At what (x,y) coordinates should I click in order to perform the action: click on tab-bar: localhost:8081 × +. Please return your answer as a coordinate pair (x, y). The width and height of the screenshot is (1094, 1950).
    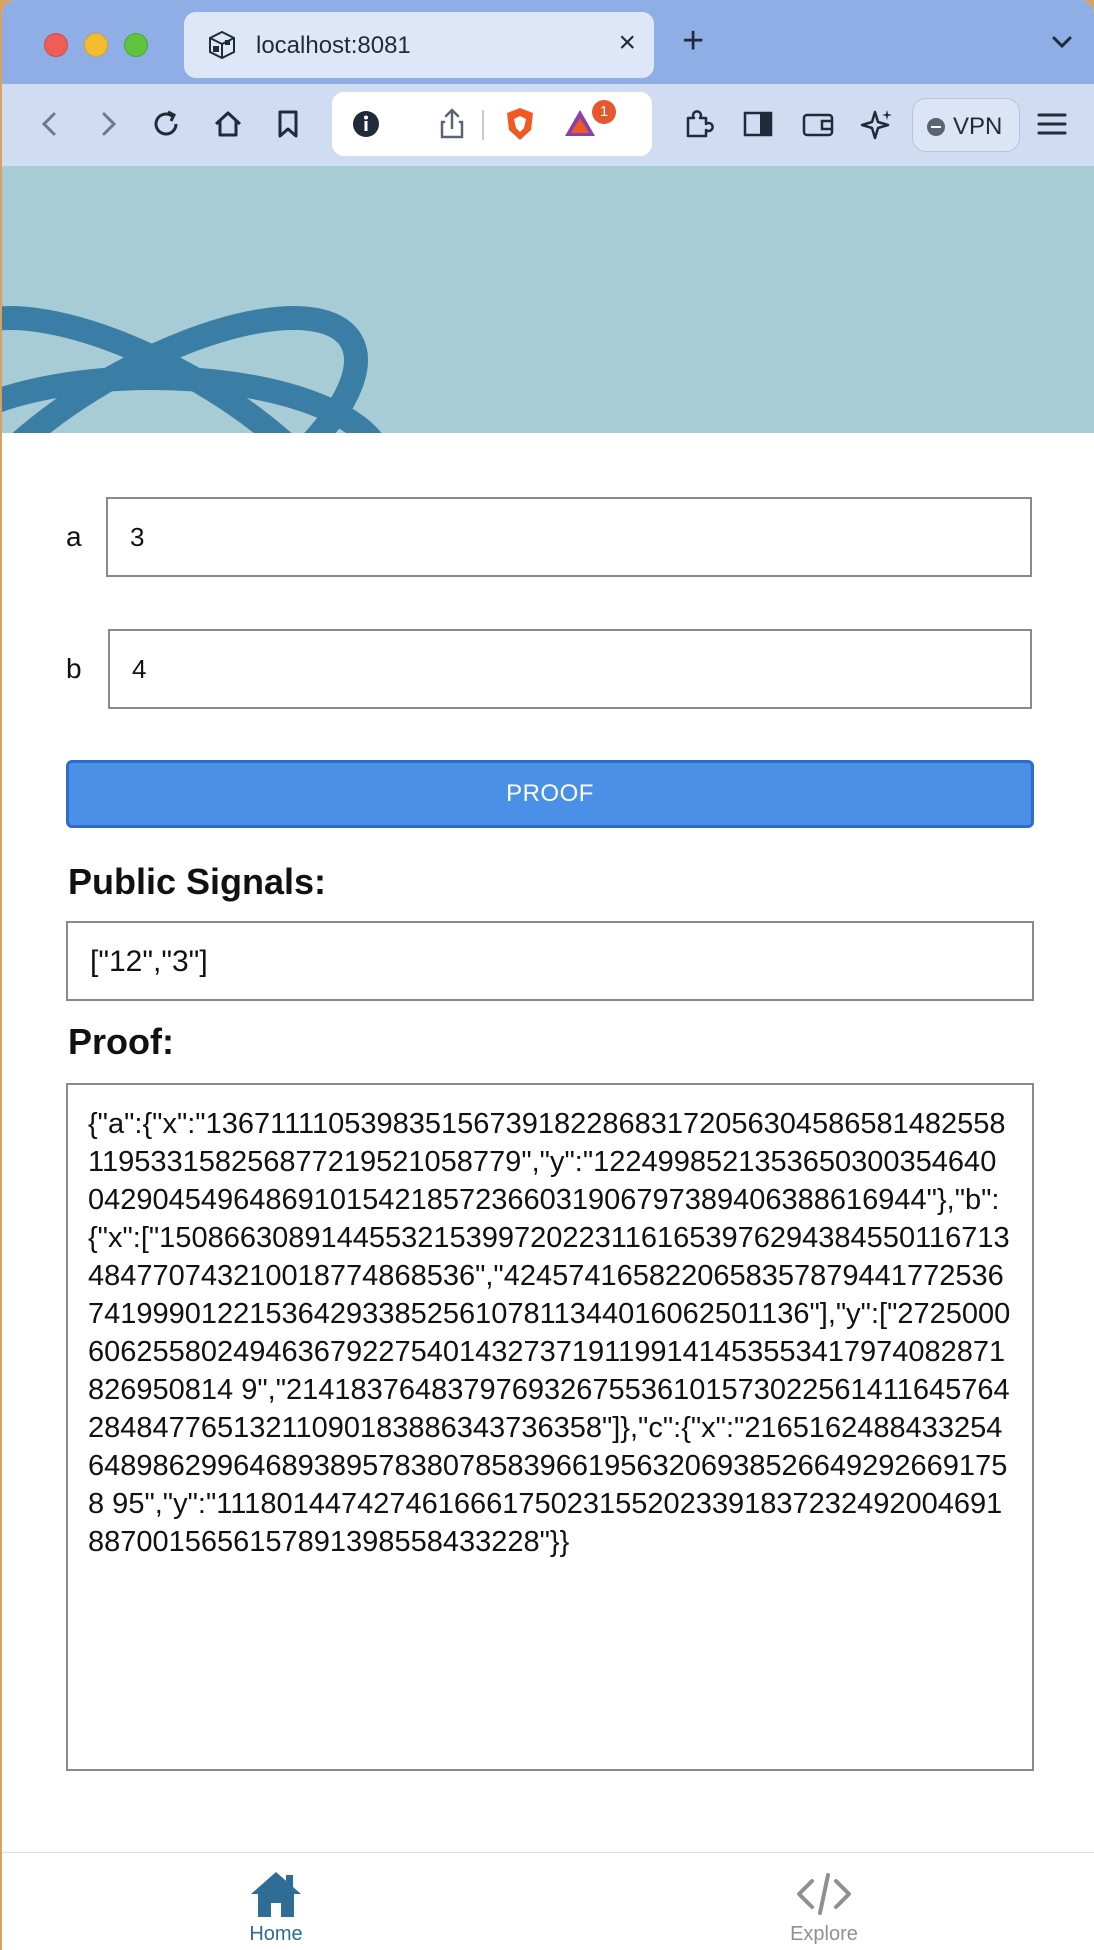
    Looking at the image, I should click on (548, 42).